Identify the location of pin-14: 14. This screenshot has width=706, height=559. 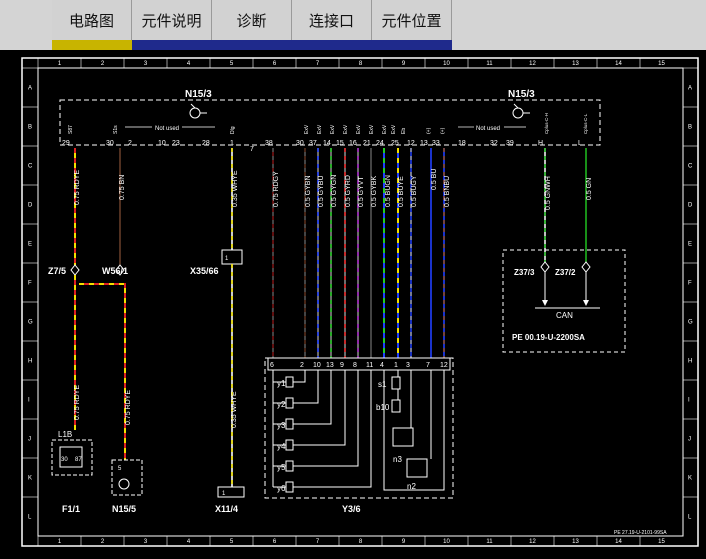
(327, 143).